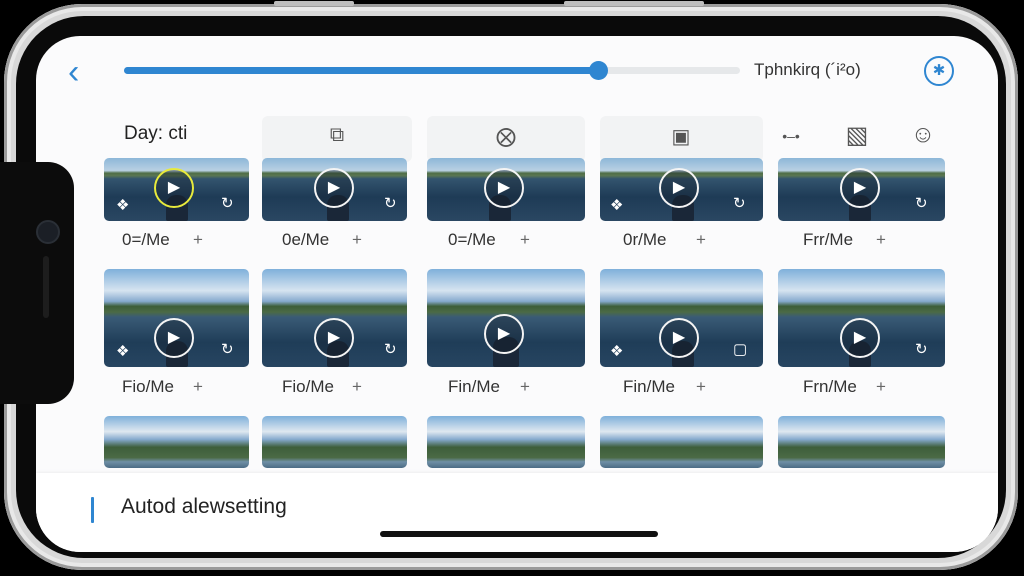 The width and height of the screenshot is (1024, 576). Describe the element at coordinates (83, 72) in the screenshot. I see `back-button: ‹` at that location.